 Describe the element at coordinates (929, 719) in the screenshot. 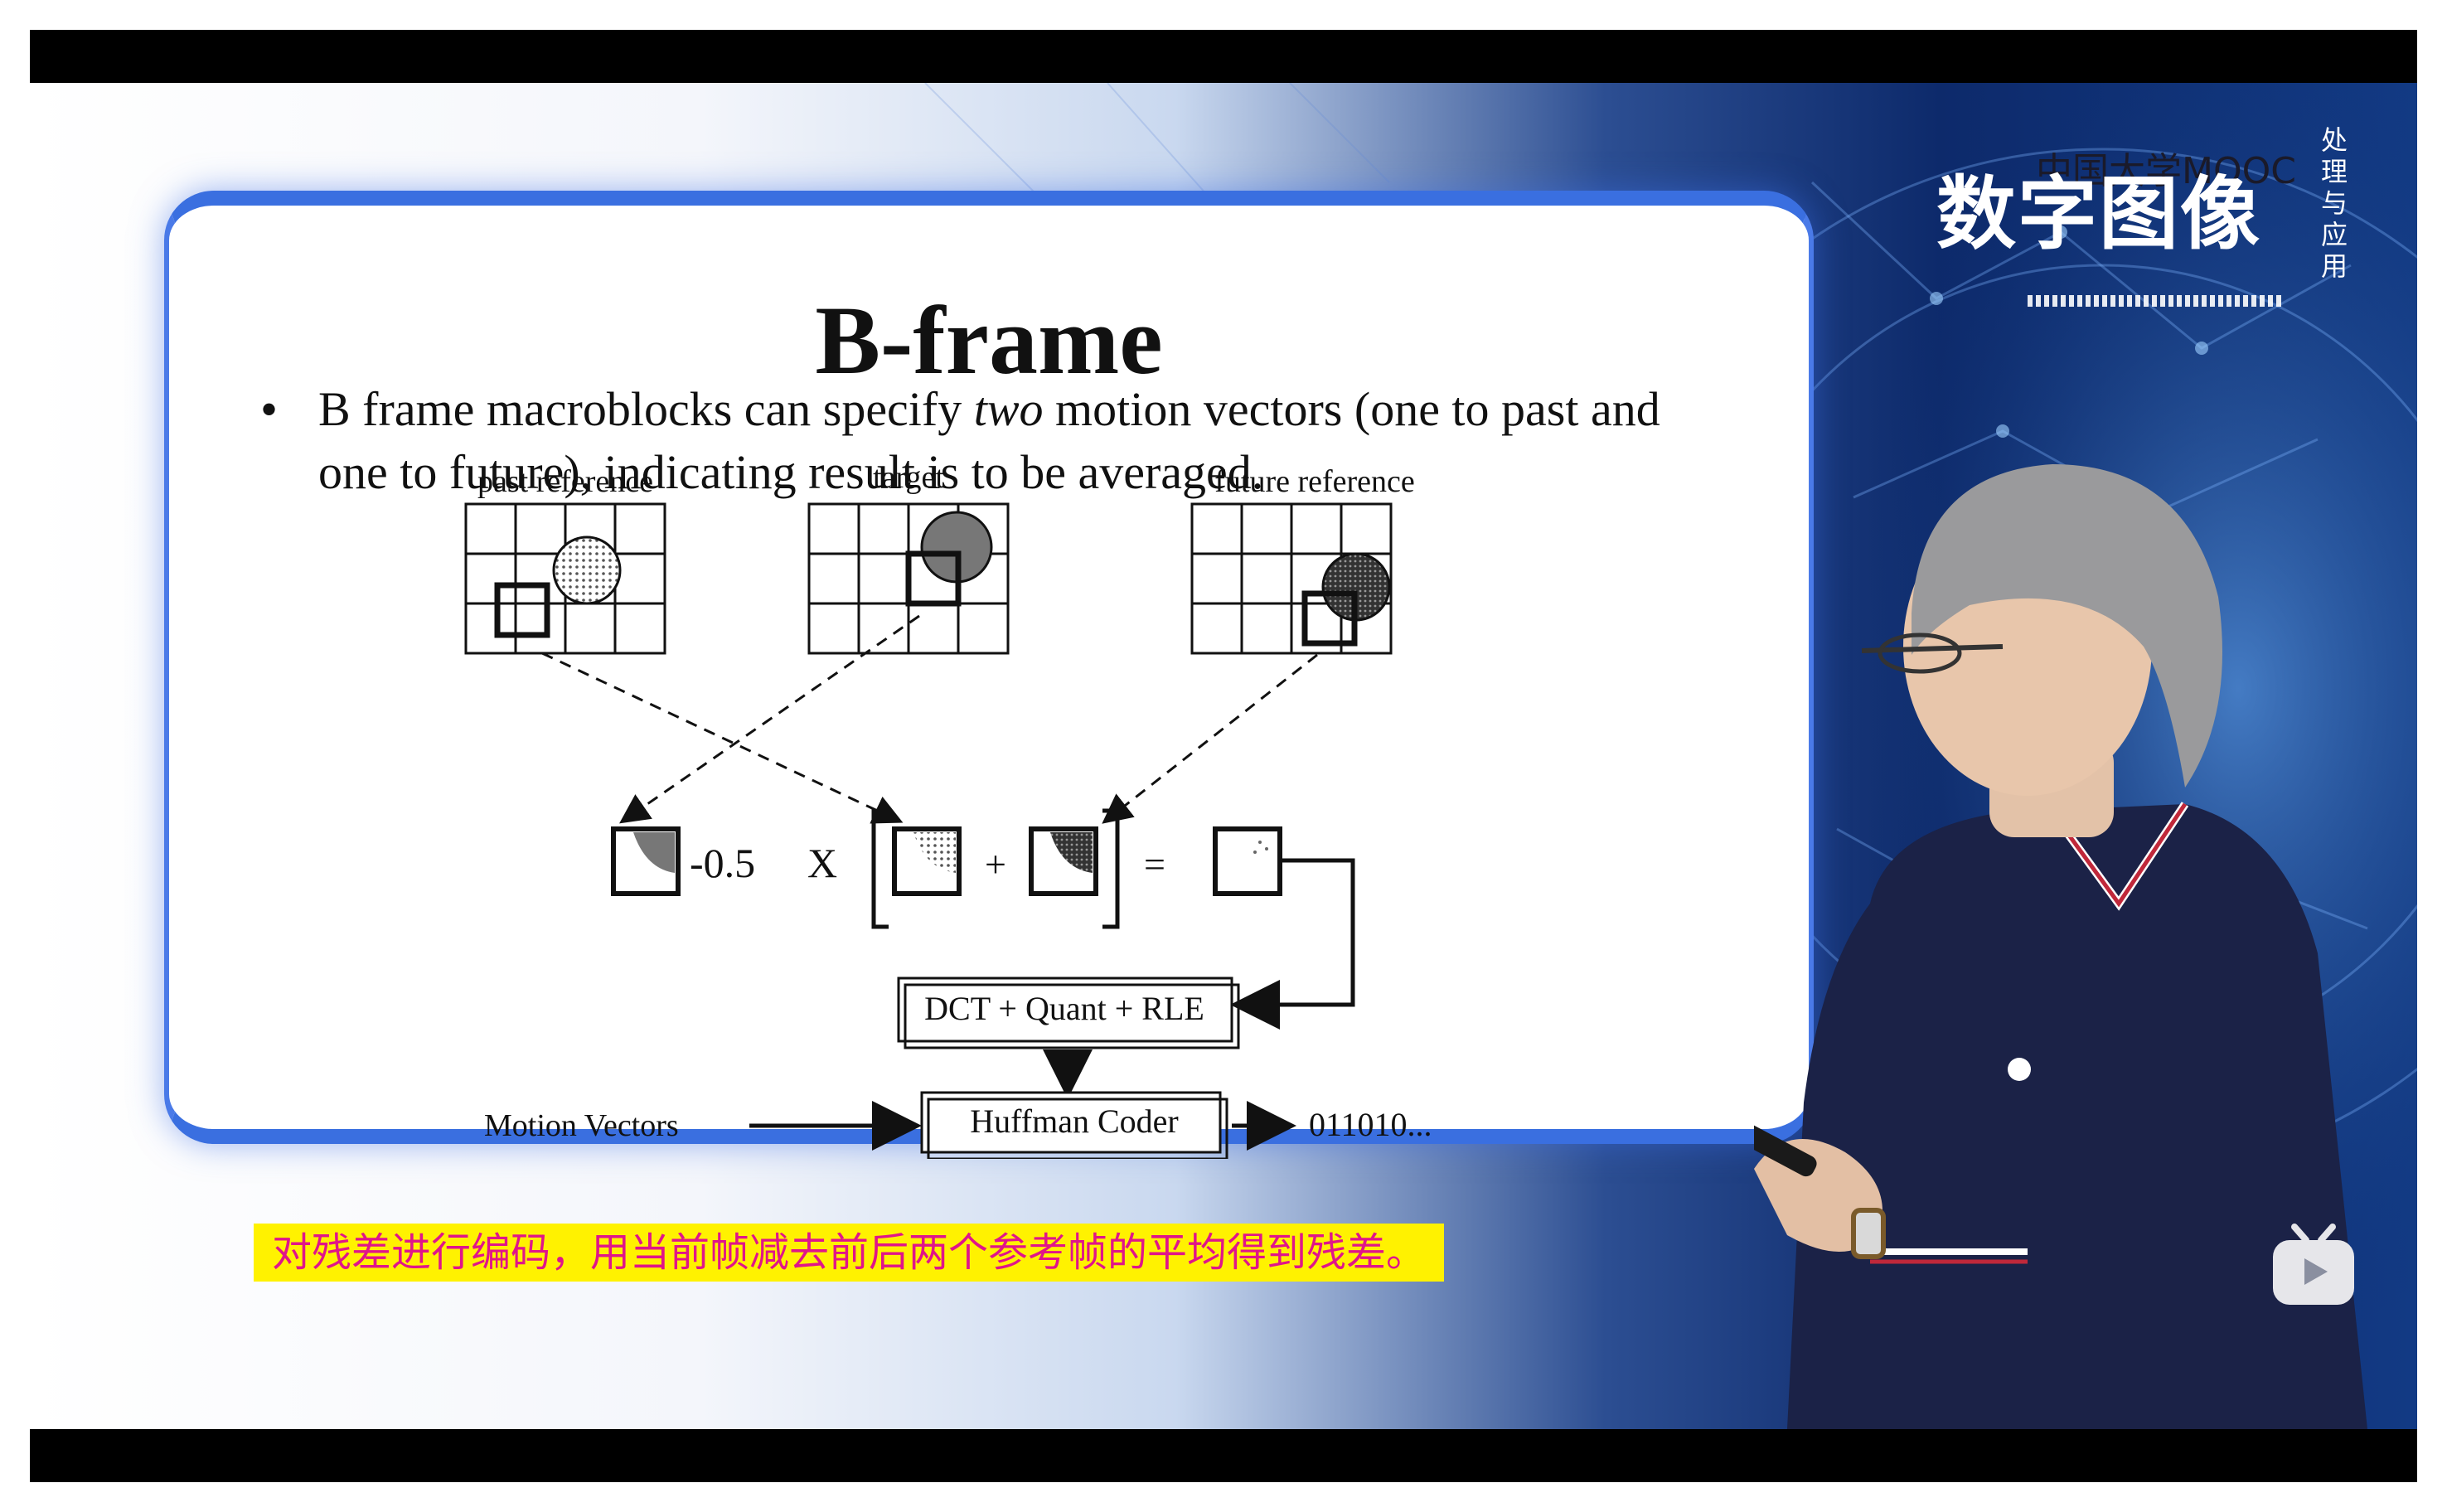

I see `motion-vector-lines` at that location.